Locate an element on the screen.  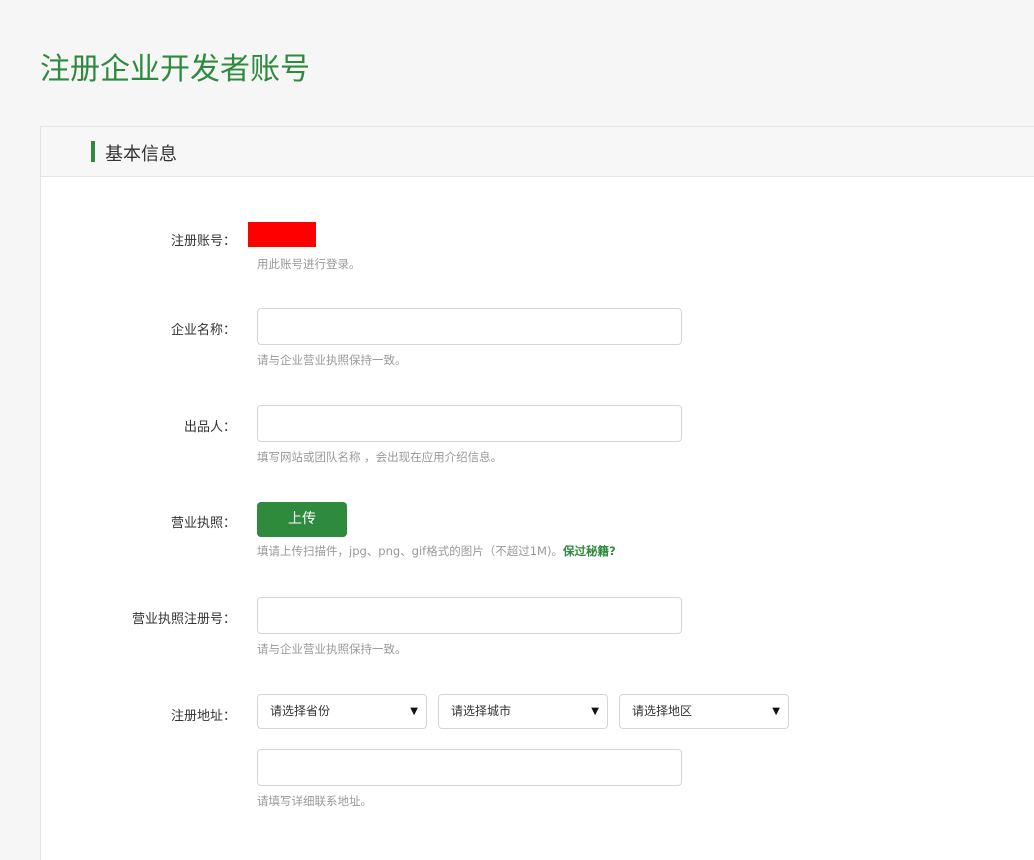
account-label: 注册账号： is located at coordinates (203, 241).